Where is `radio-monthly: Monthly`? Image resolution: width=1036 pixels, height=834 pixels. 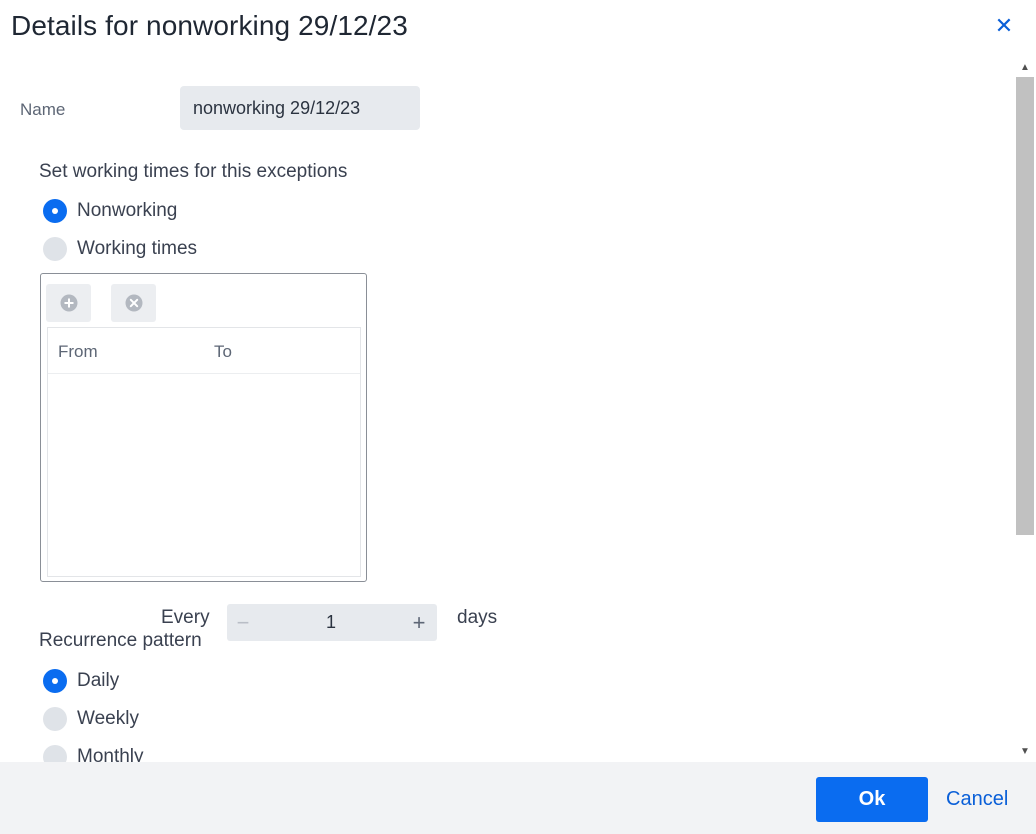
radio-monthly: Monthly is located at coordinates (93, 753).